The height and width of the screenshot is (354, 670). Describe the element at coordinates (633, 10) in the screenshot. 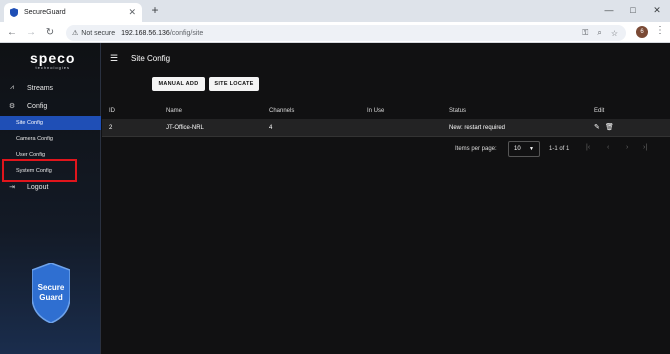

I see `maximize-button: □` at that location.